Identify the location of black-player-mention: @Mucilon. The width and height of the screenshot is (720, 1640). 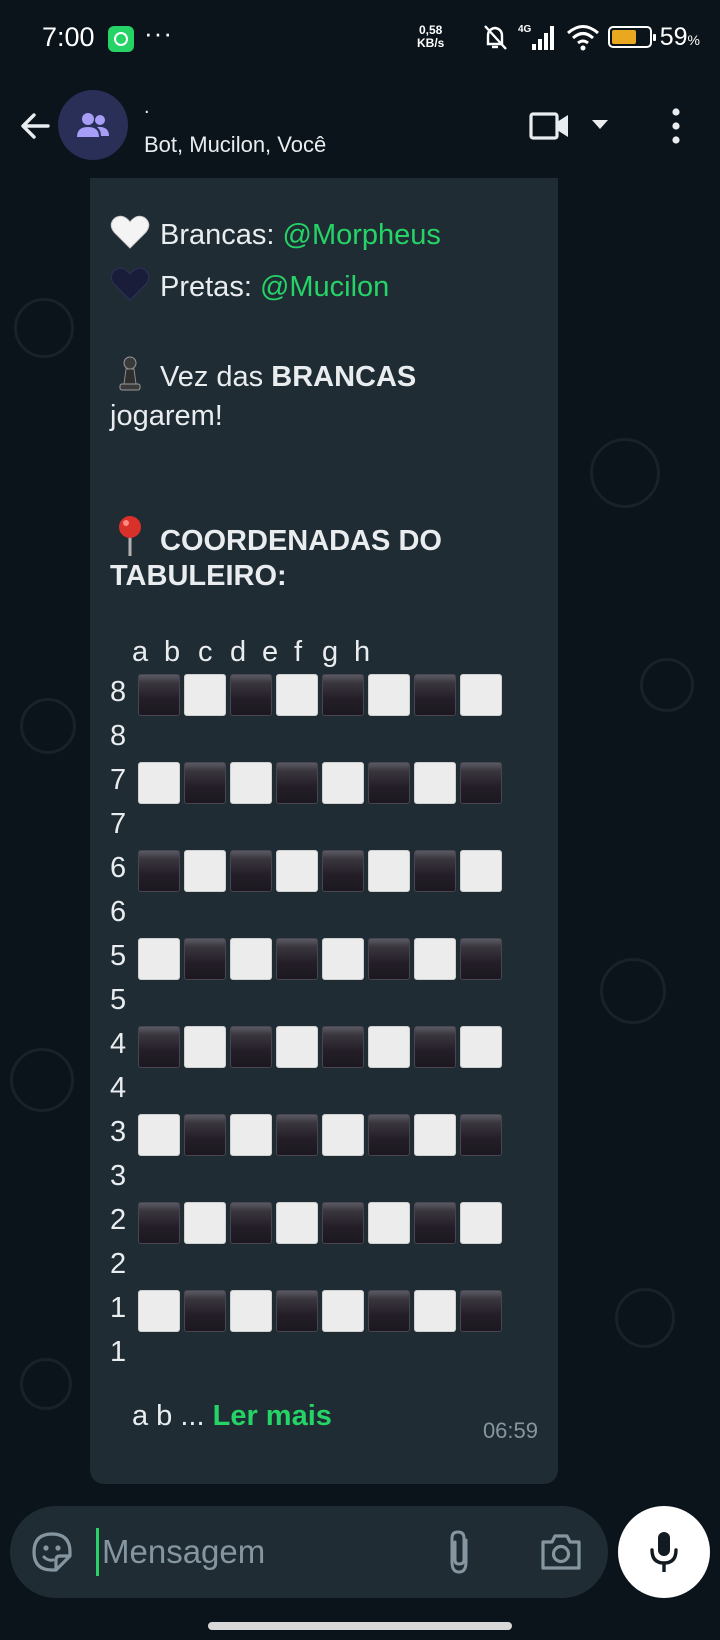
(324, 287).